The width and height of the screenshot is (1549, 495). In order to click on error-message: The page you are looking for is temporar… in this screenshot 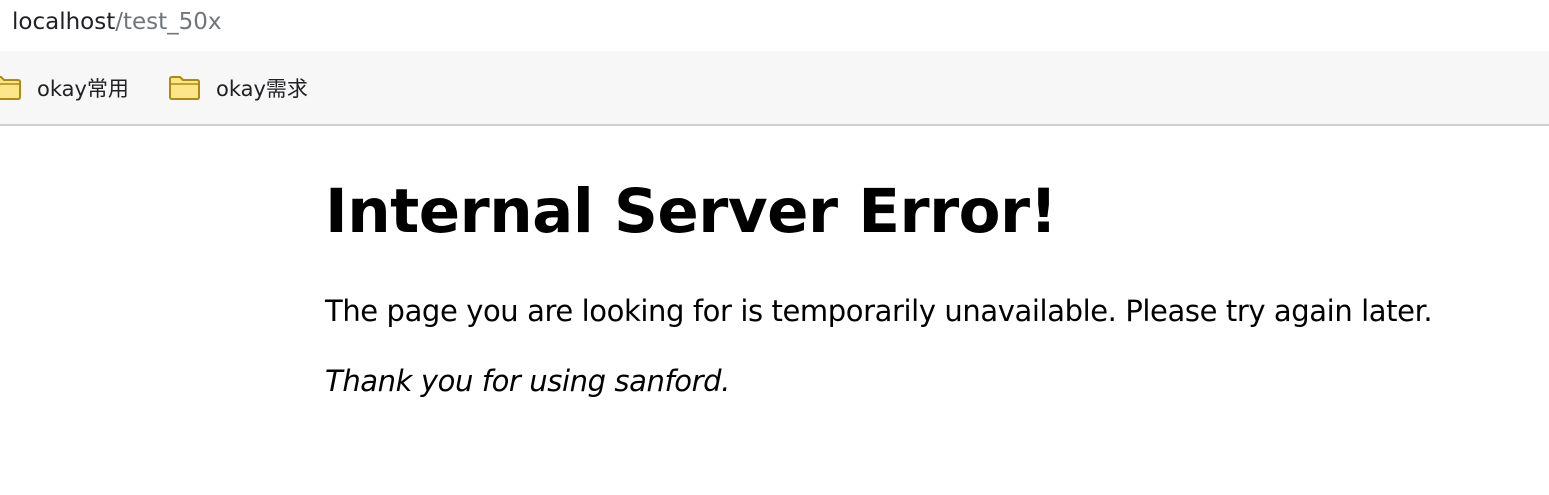, I will do `click(879, 311)`.